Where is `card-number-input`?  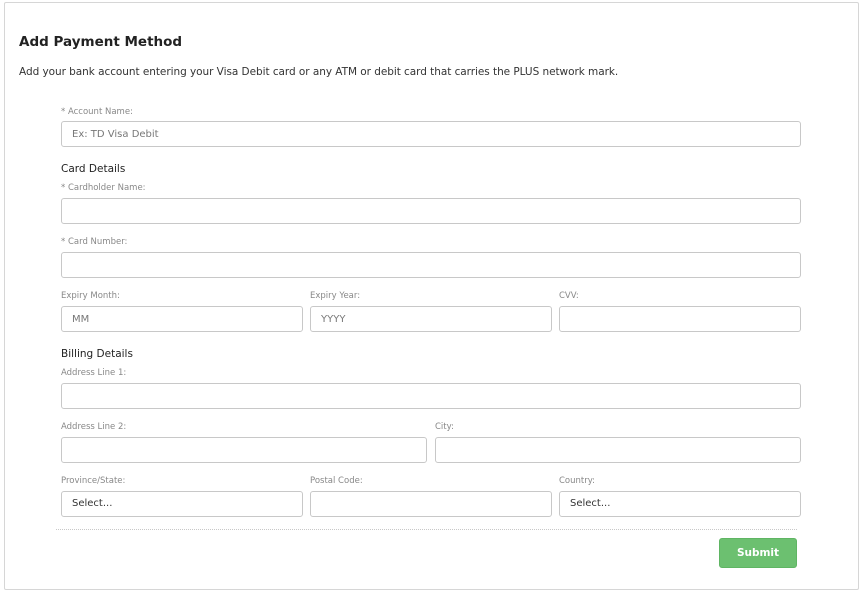
card-number-input is located at coordinates (431, 265).